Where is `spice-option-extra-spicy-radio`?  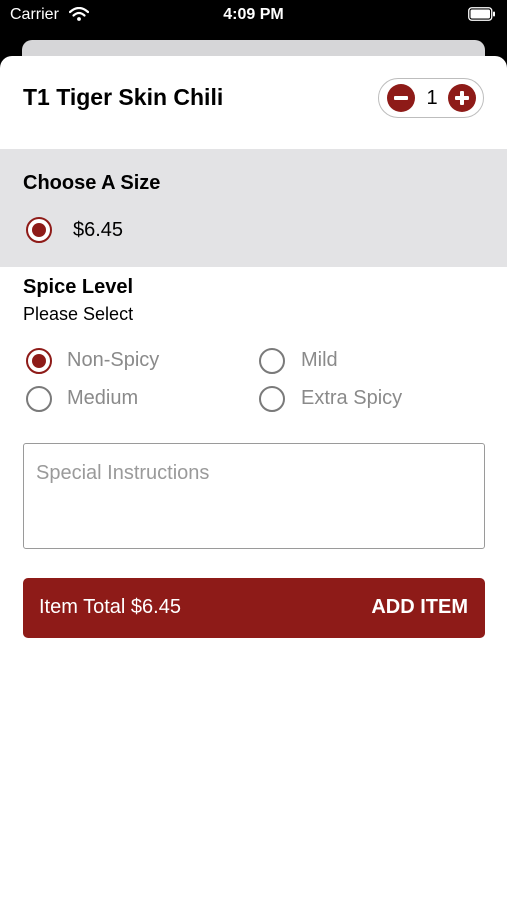 spice-option-extra-spicy-radio is located at coordinates (272, 399).